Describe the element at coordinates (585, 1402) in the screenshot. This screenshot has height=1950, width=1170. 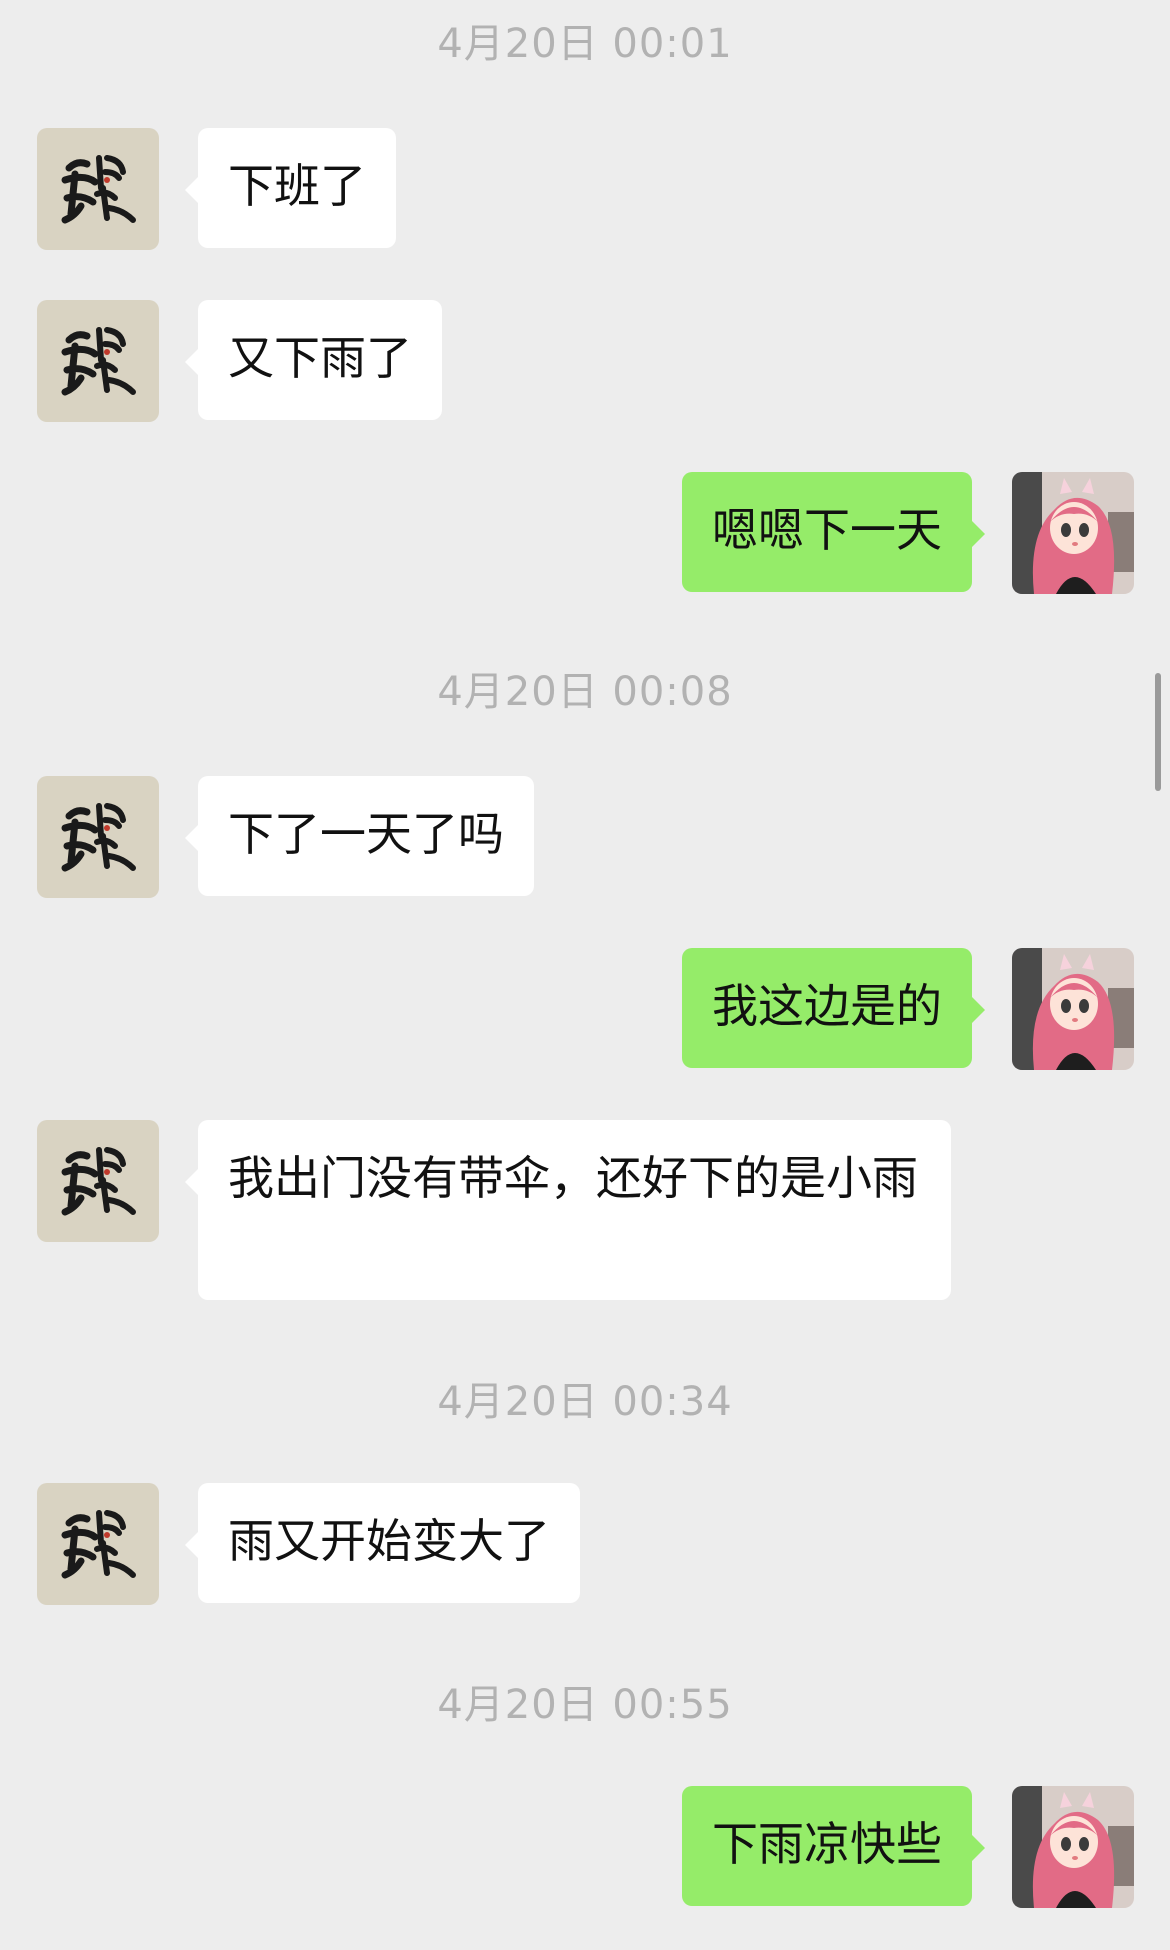
I see `chat-timestamp: 4月20日 00:34` at that location.